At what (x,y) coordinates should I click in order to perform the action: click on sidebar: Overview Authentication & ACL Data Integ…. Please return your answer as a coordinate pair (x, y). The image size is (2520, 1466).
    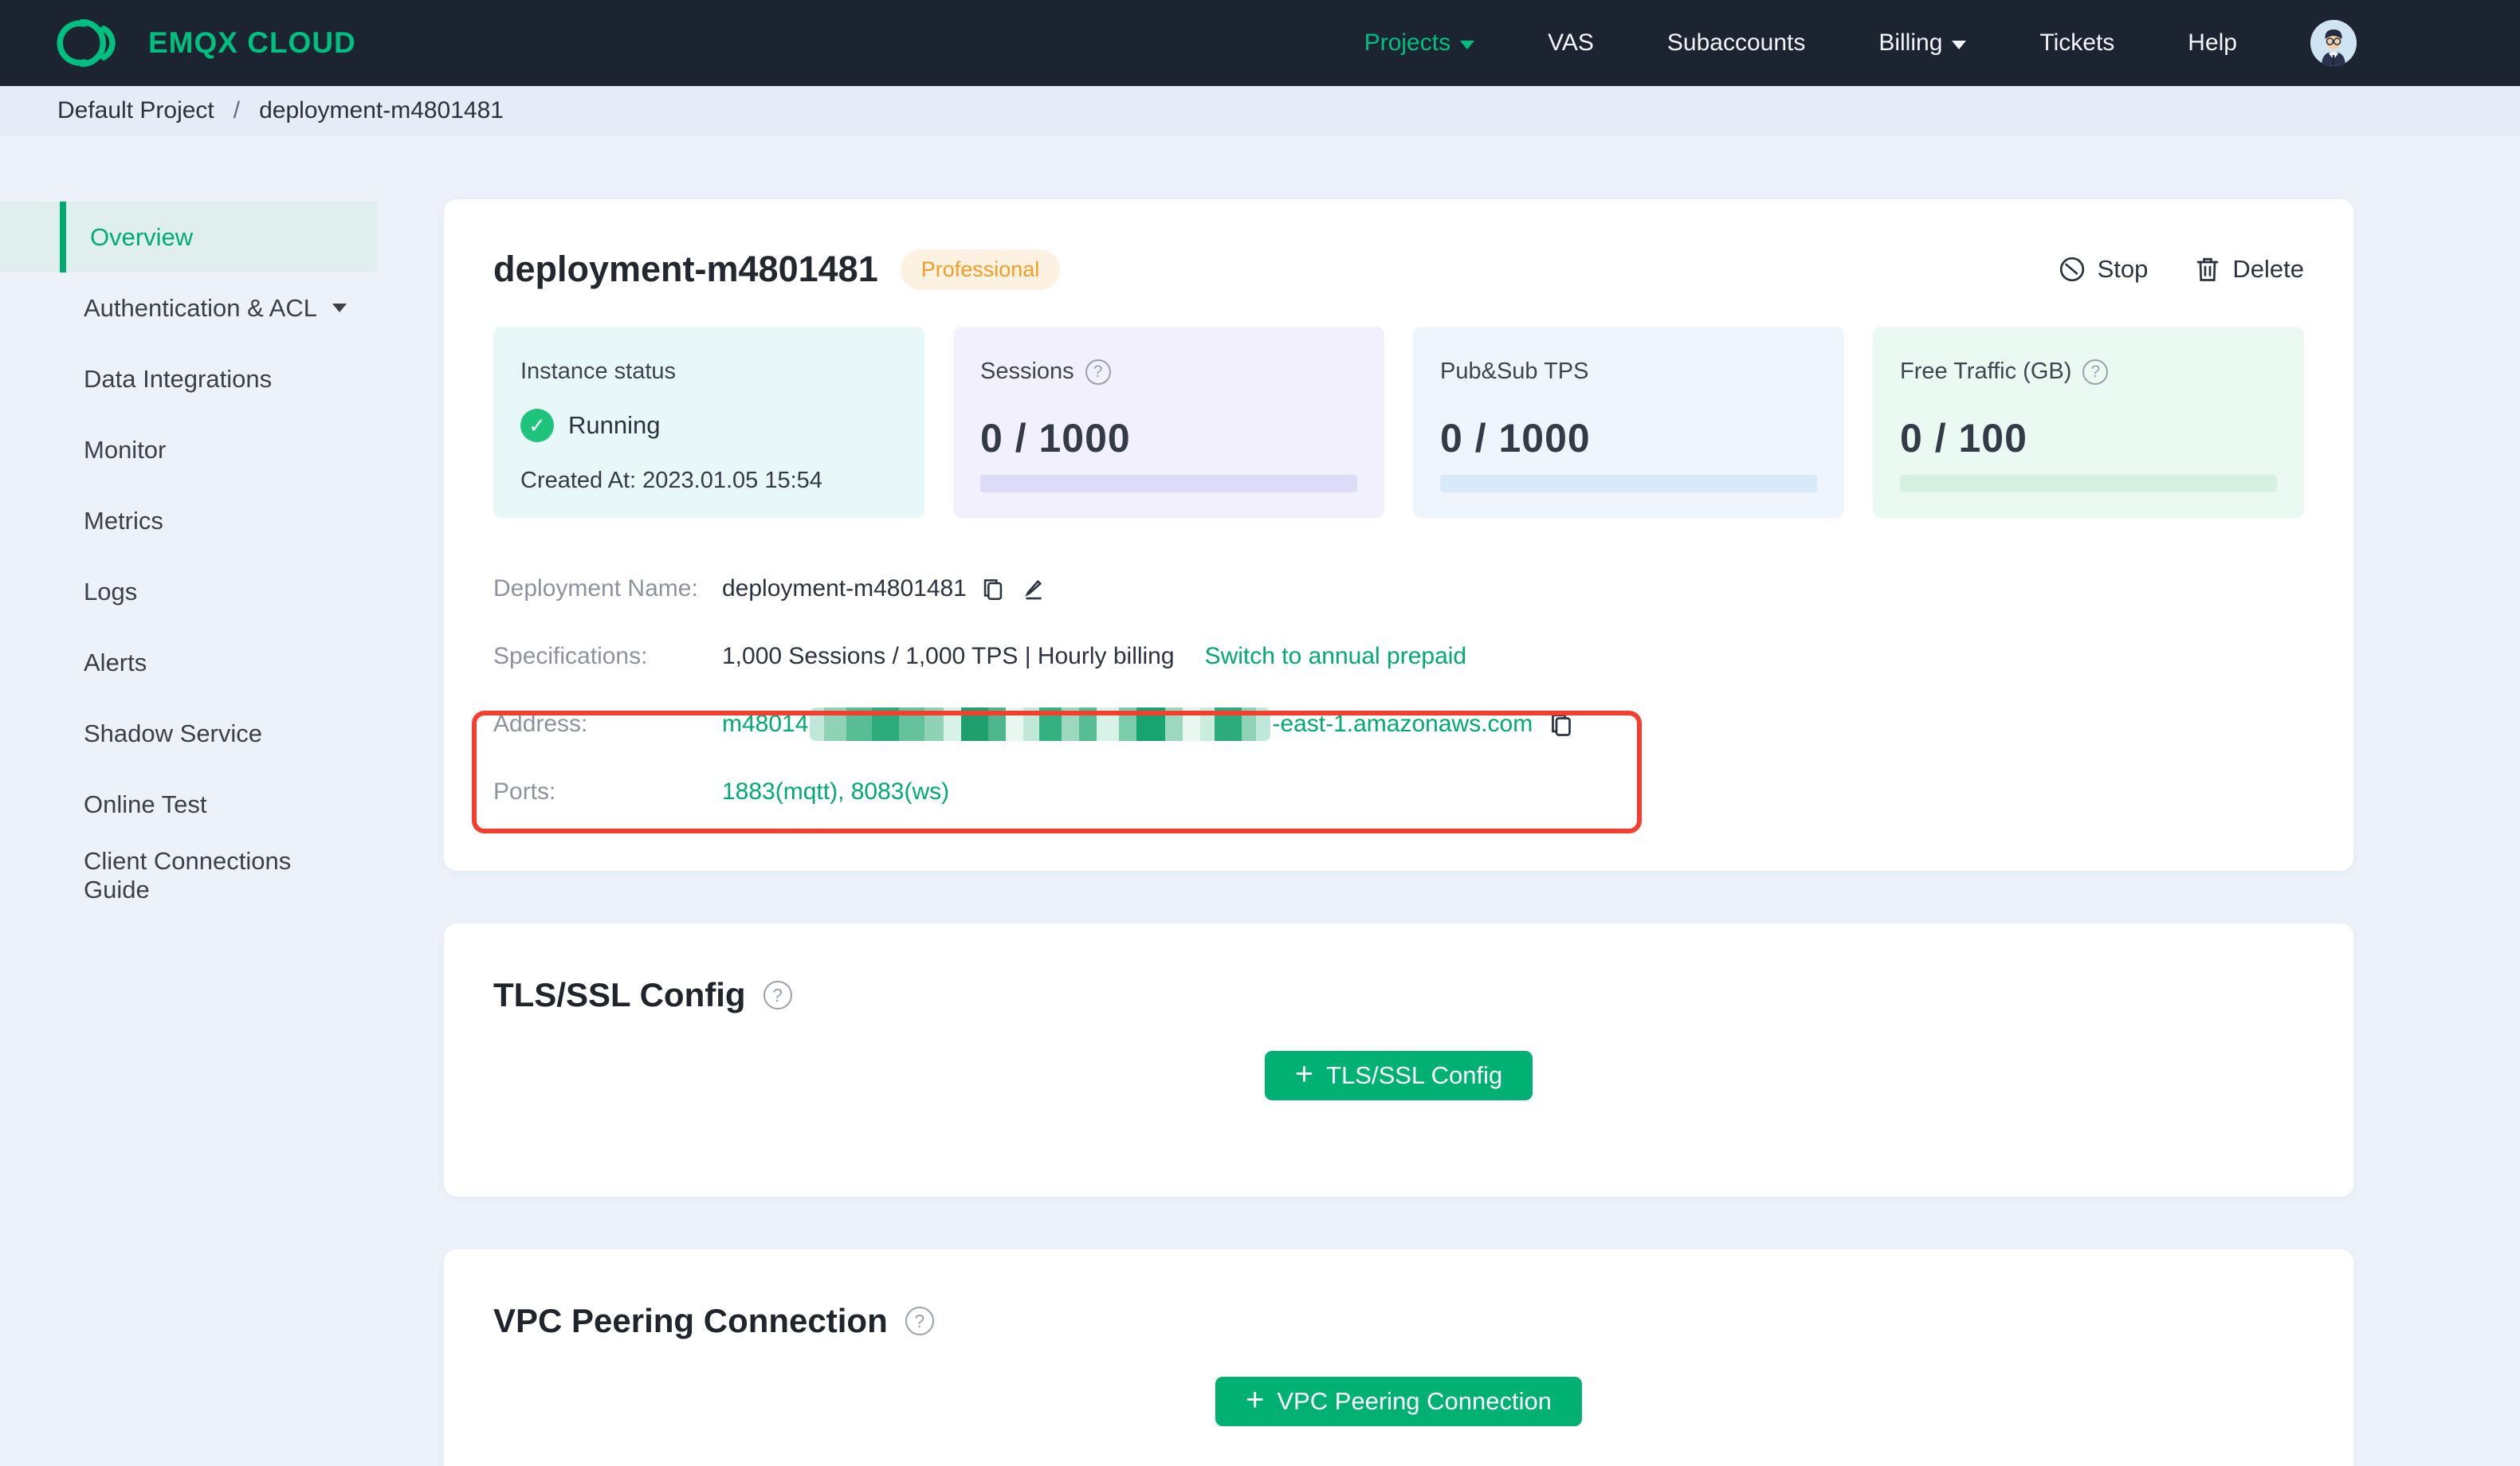
    Looking at the image, I should click on (222, 523).